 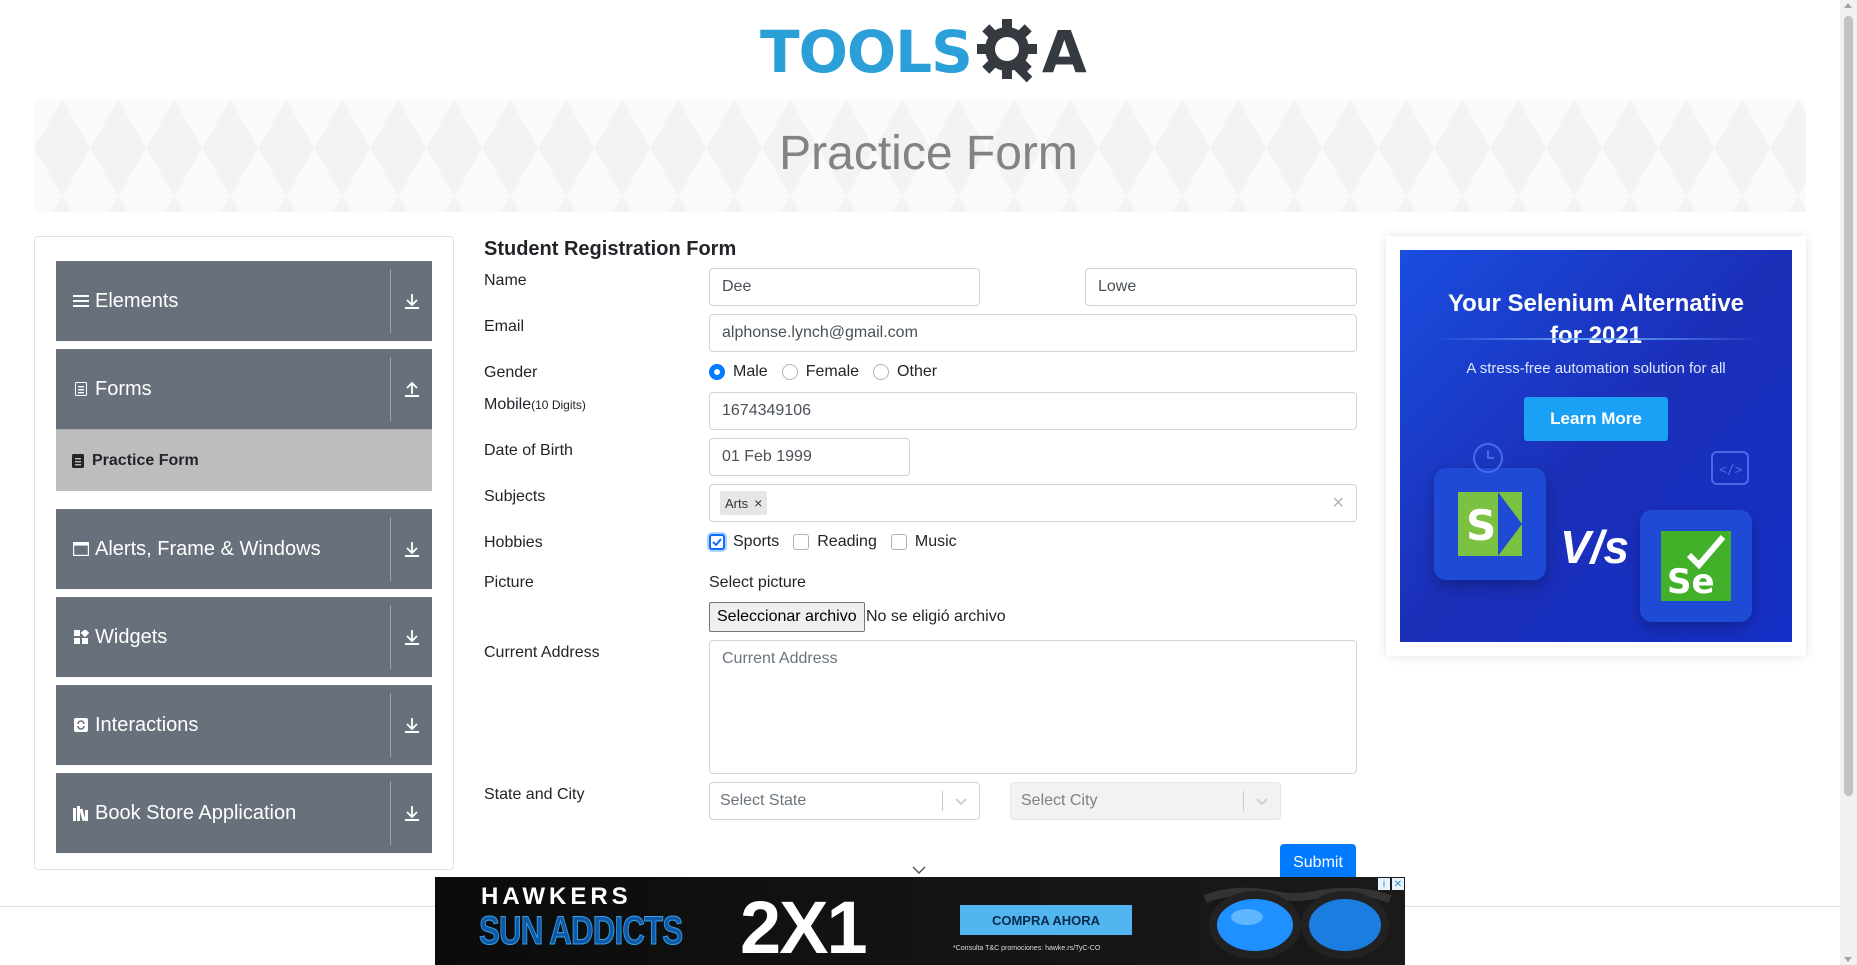 I want to click on vertical-scrollbar, so click(x=1848, y=482).